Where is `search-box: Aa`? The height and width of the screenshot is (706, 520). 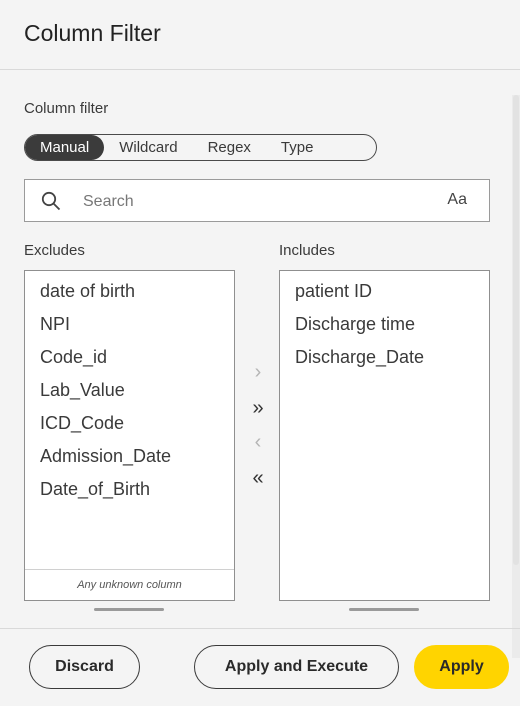
search-box: Aa is located at coordinates (257, 200).